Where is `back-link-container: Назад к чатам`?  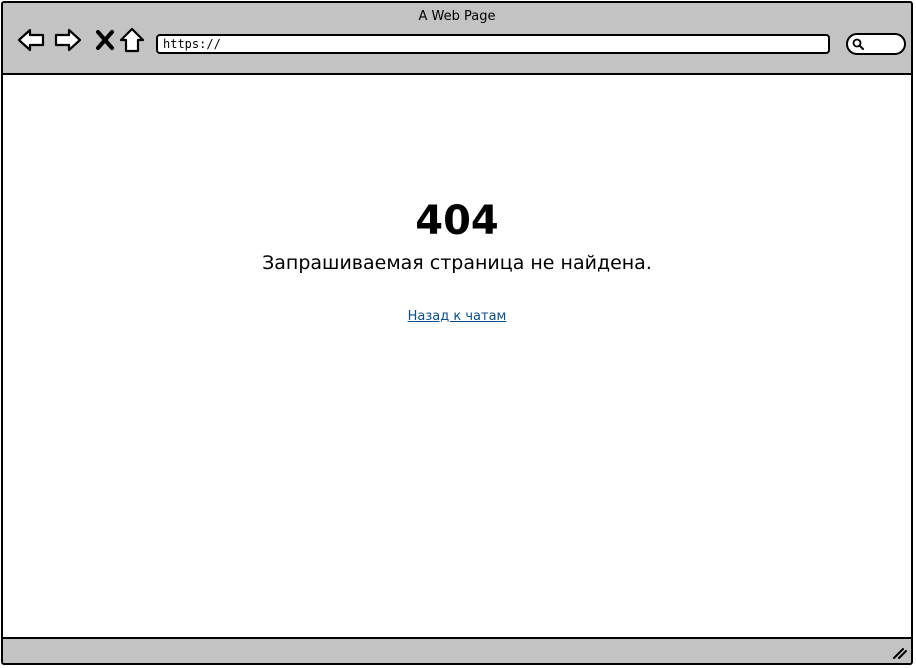
back-link-container: Назад к чатам is located at coordinates (457, 316).